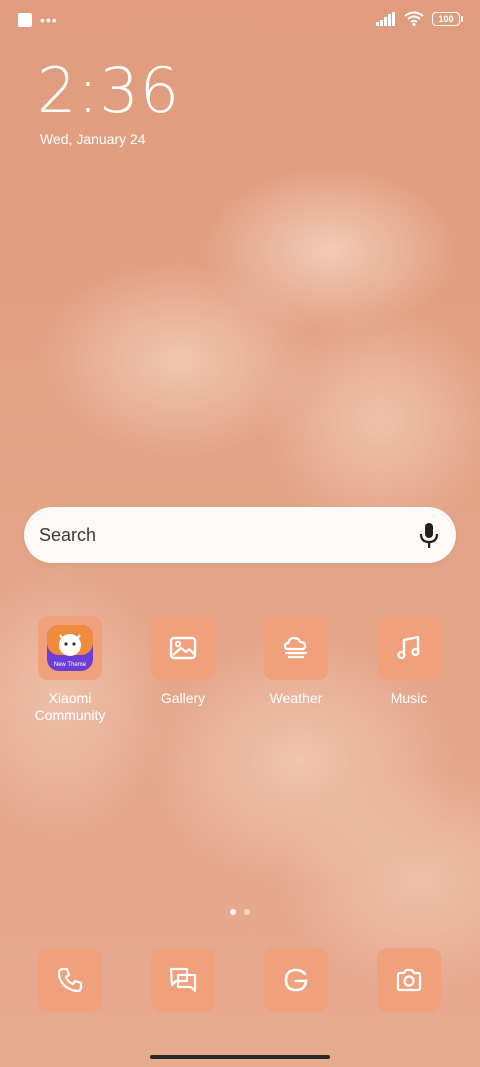 The width and height of the screenshot is (480, 1067). I want to click on search-bar: Search, so click(240, 535).